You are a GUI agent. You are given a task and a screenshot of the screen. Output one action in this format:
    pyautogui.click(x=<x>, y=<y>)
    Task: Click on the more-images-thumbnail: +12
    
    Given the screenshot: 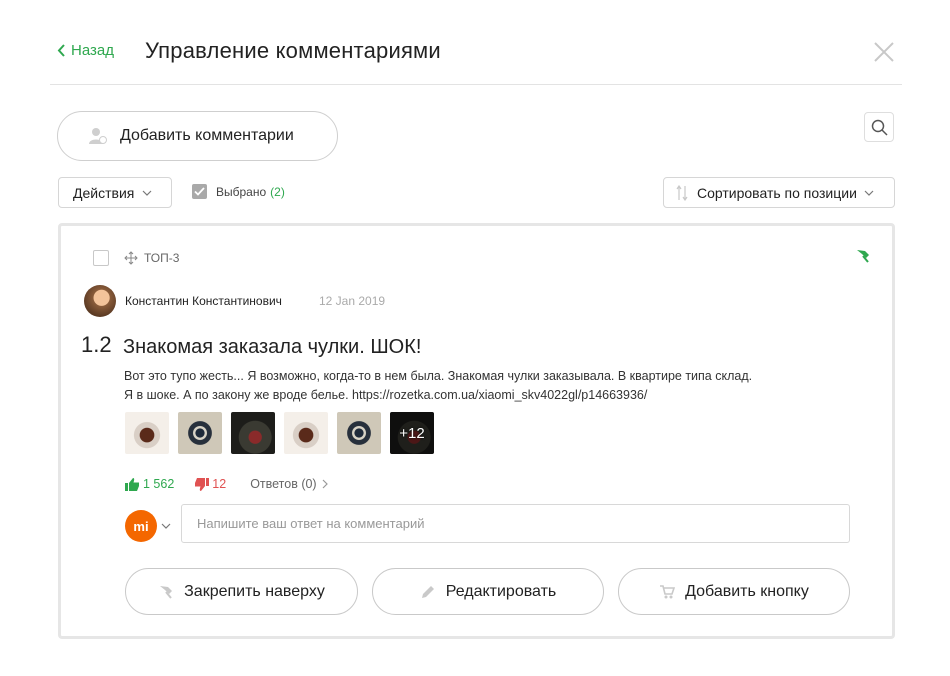 What is the action you would take?
    pyautogui.click(x=412, y=433)
    